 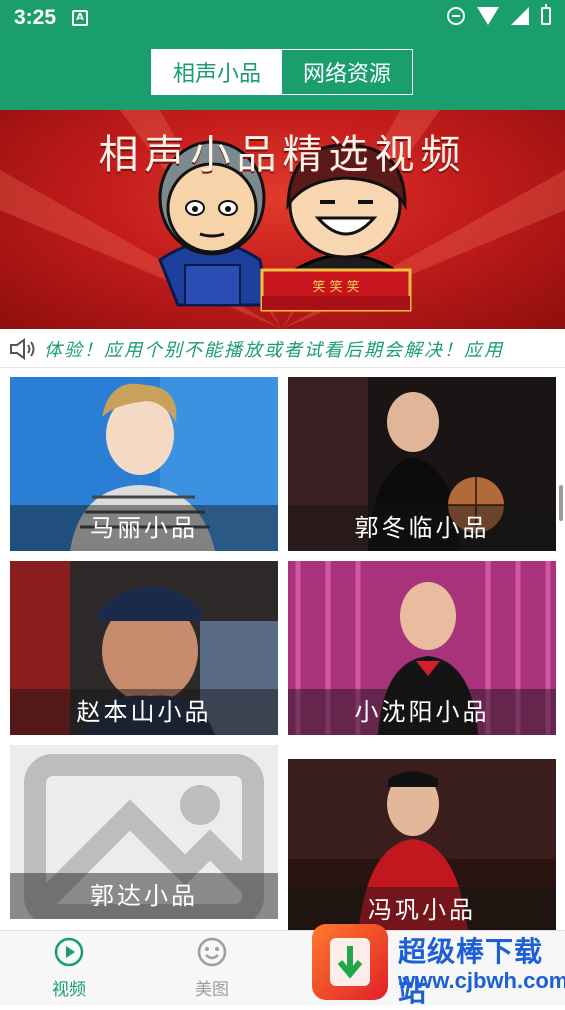 What do you see at coordinates (481, 980) in the screenshot?
I see `watermark-url: www.cjbwh.com` at bounding box center [481, 980].